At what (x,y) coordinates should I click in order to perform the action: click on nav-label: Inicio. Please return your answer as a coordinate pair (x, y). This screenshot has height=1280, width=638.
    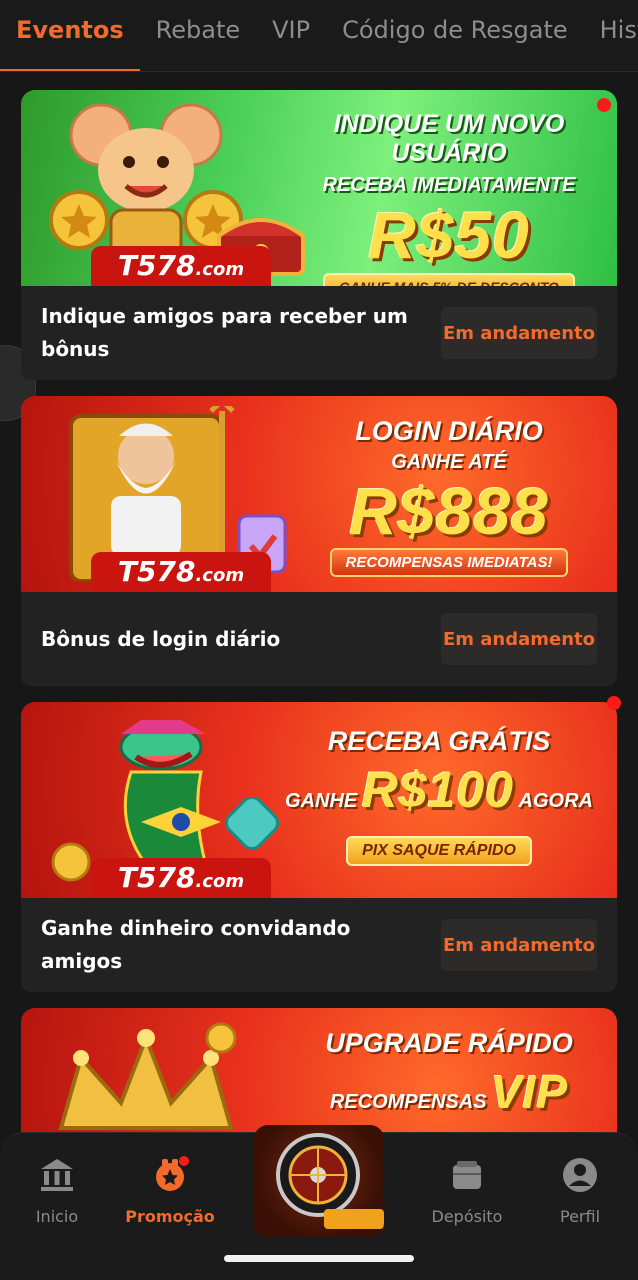
    Looking at the image, I should click on (57, 1216).